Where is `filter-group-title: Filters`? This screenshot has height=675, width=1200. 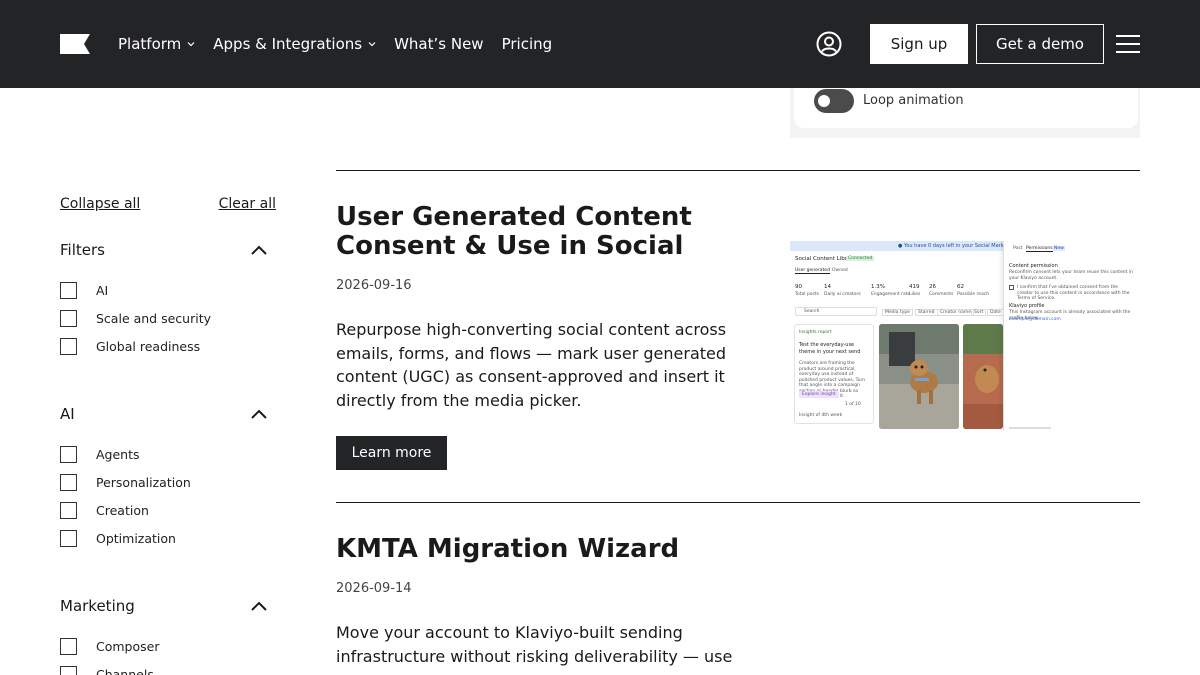
filter-group-title: Filters is located at coordinates (82, 250).